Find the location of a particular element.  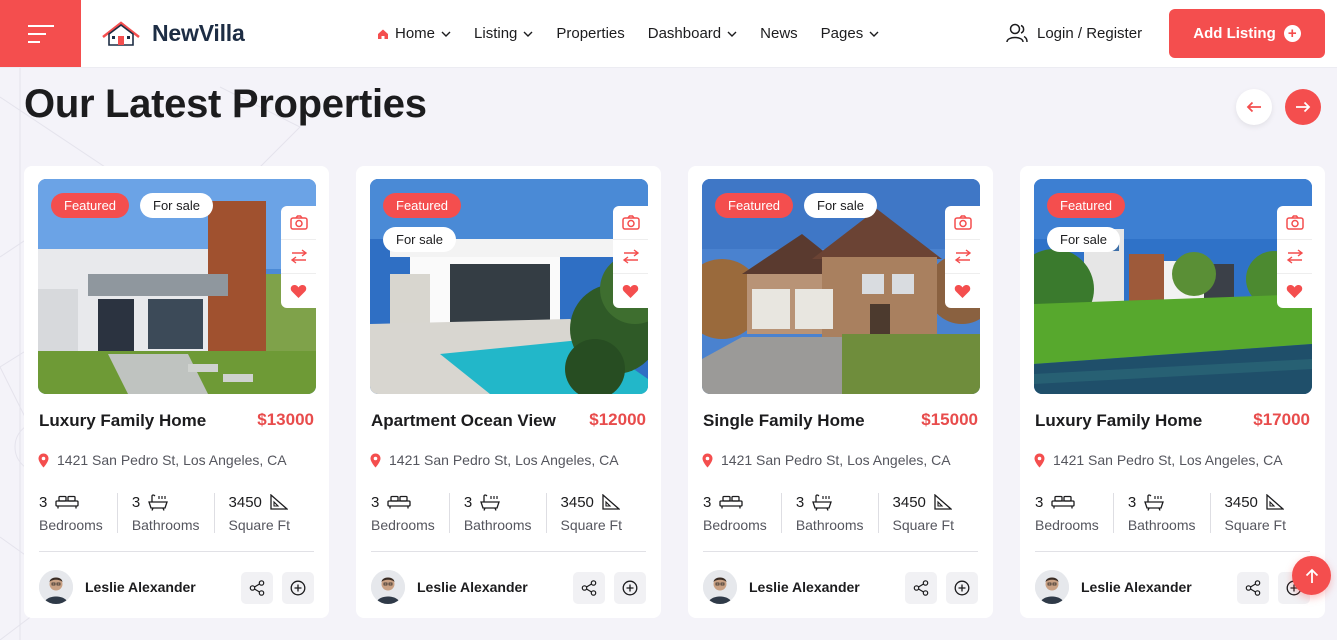

scroll-to-top-button is located at coordinates (1311, 575).